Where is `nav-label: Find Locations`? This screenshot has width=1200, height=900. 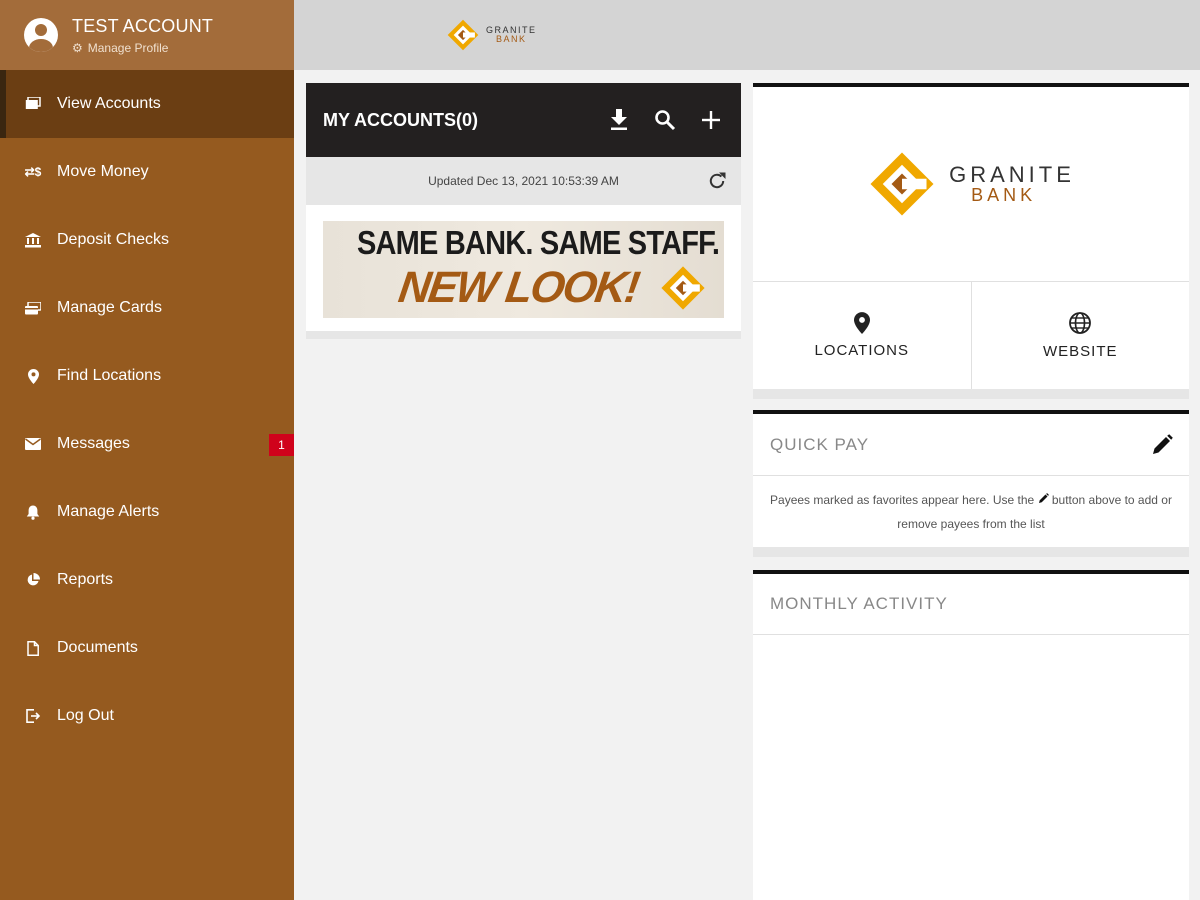
nav-label: Find Locations is located at coordinates (109, 375).